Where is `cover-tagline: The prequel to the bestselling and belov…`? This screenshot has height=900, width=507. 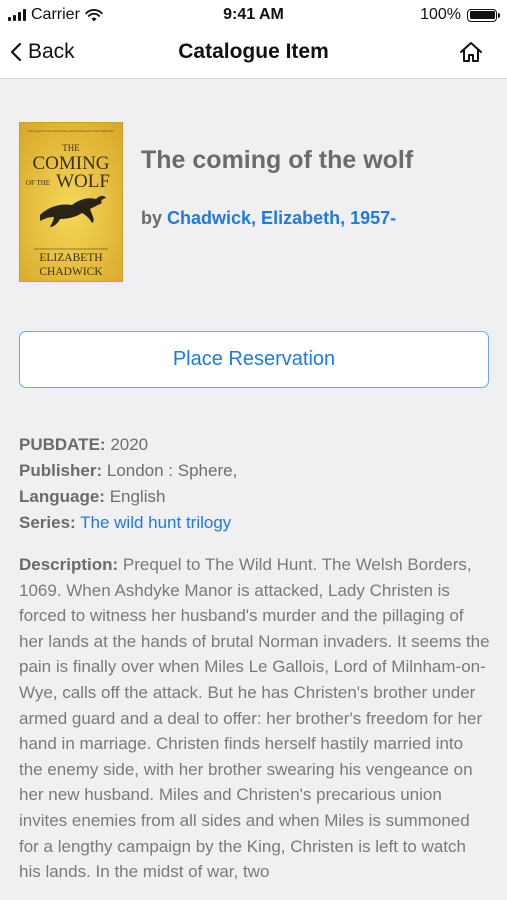 cover-tagline: The prequel to the bestselling and belov… is located at coordinates (71, 131).